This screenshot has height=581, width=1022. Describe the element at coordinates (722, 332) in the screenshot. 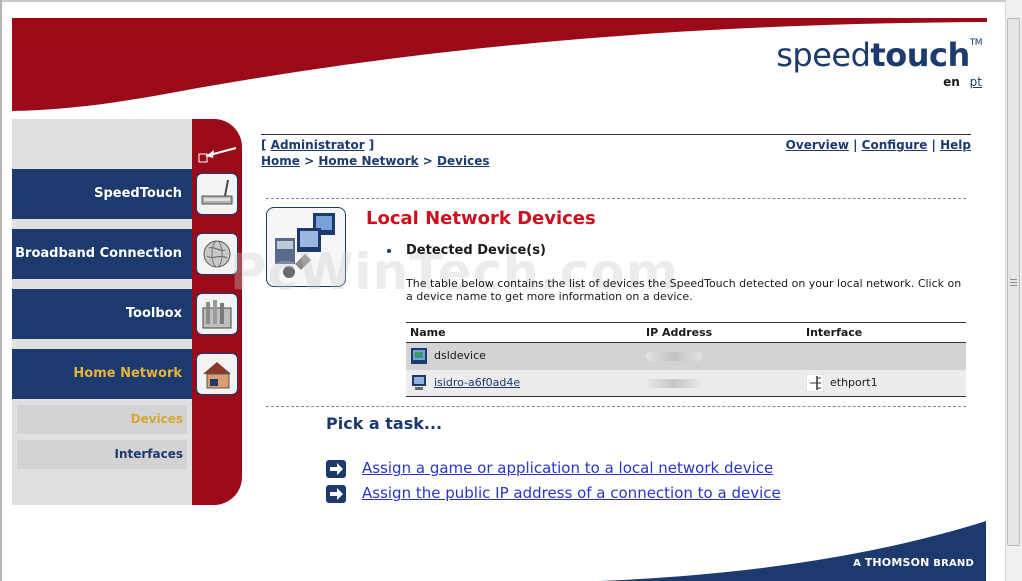

I see `column-ip-address: IP Address` at that location.